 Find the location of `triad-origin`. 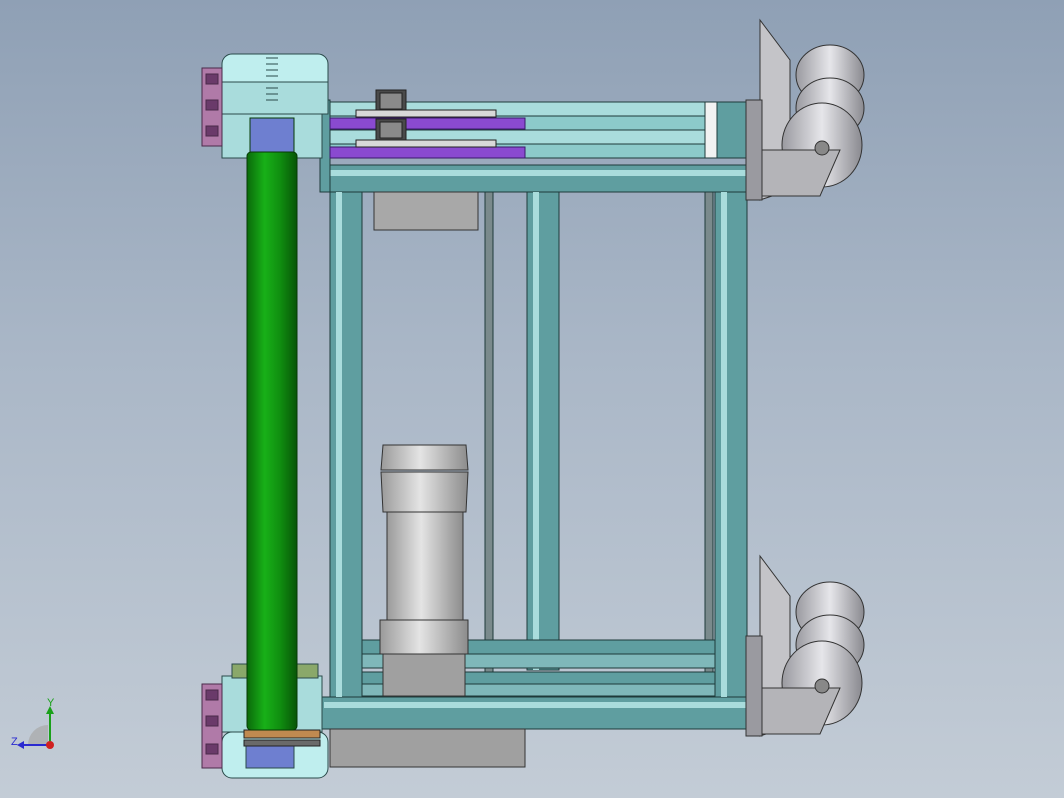

triad-origin is located at coordinates (50, 745).